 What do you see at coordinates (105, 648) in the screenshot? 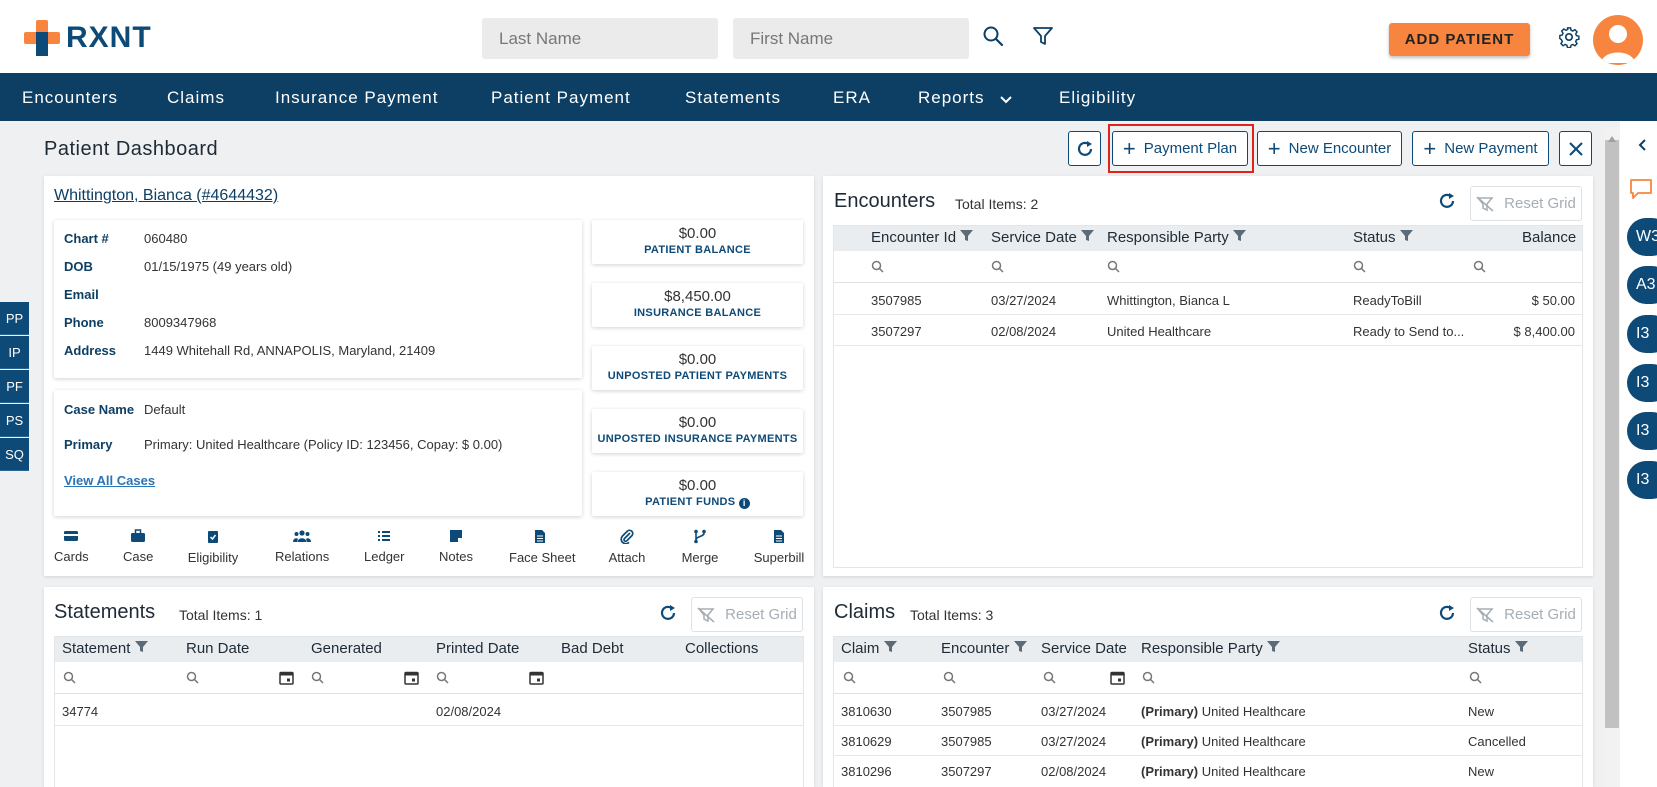
I see `statement-header: Statement` at bounding box center [105, 648].